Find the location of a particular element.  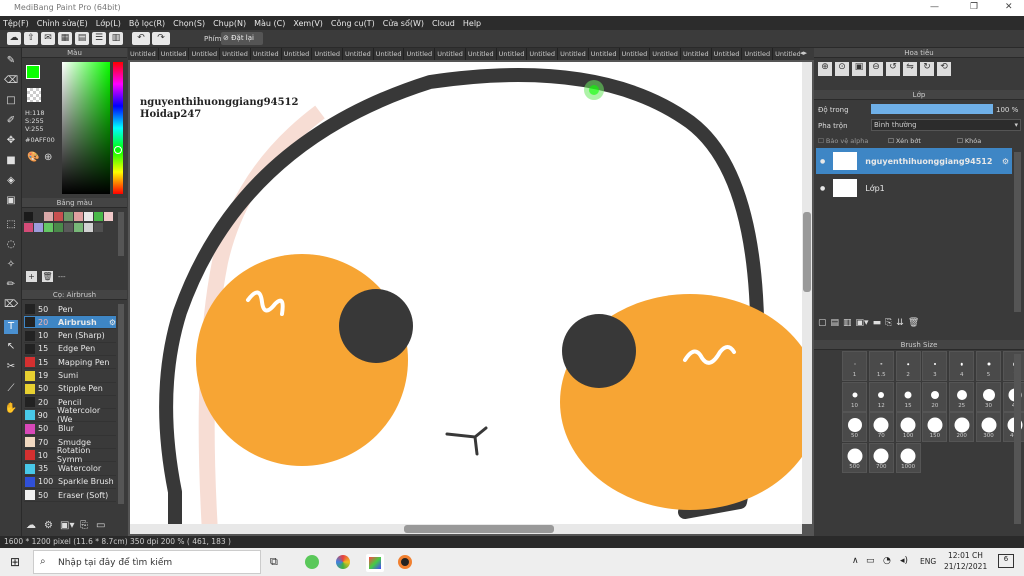

undo-icon: ↶ is located at coordinates (141, 38).